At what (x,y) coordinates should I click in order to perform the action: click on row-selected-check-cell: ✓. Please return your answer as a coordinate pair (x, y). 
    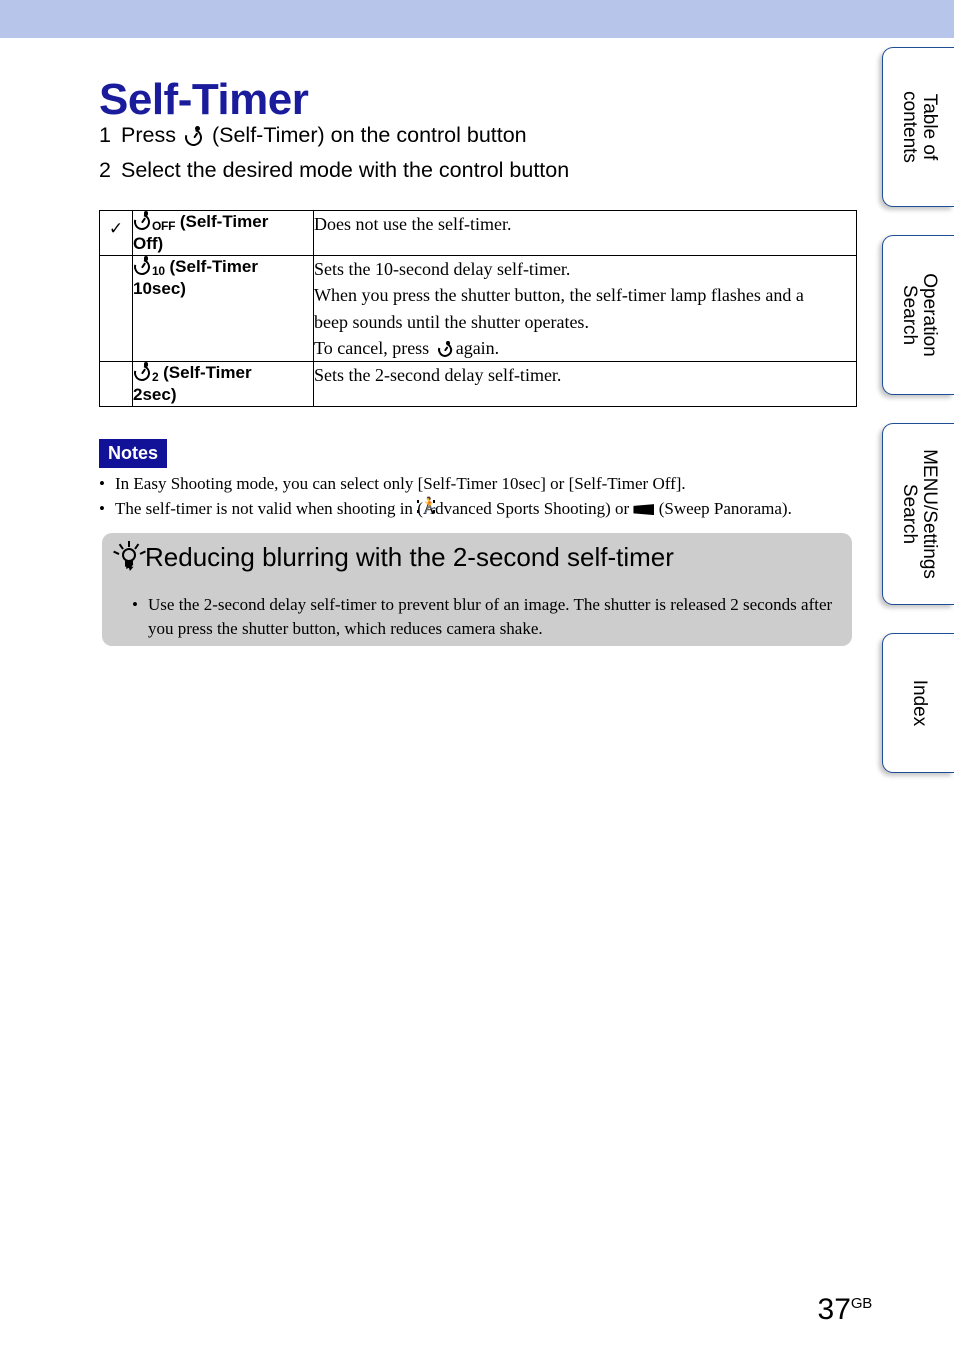
    Looking at the image, I should click on (116, 233).